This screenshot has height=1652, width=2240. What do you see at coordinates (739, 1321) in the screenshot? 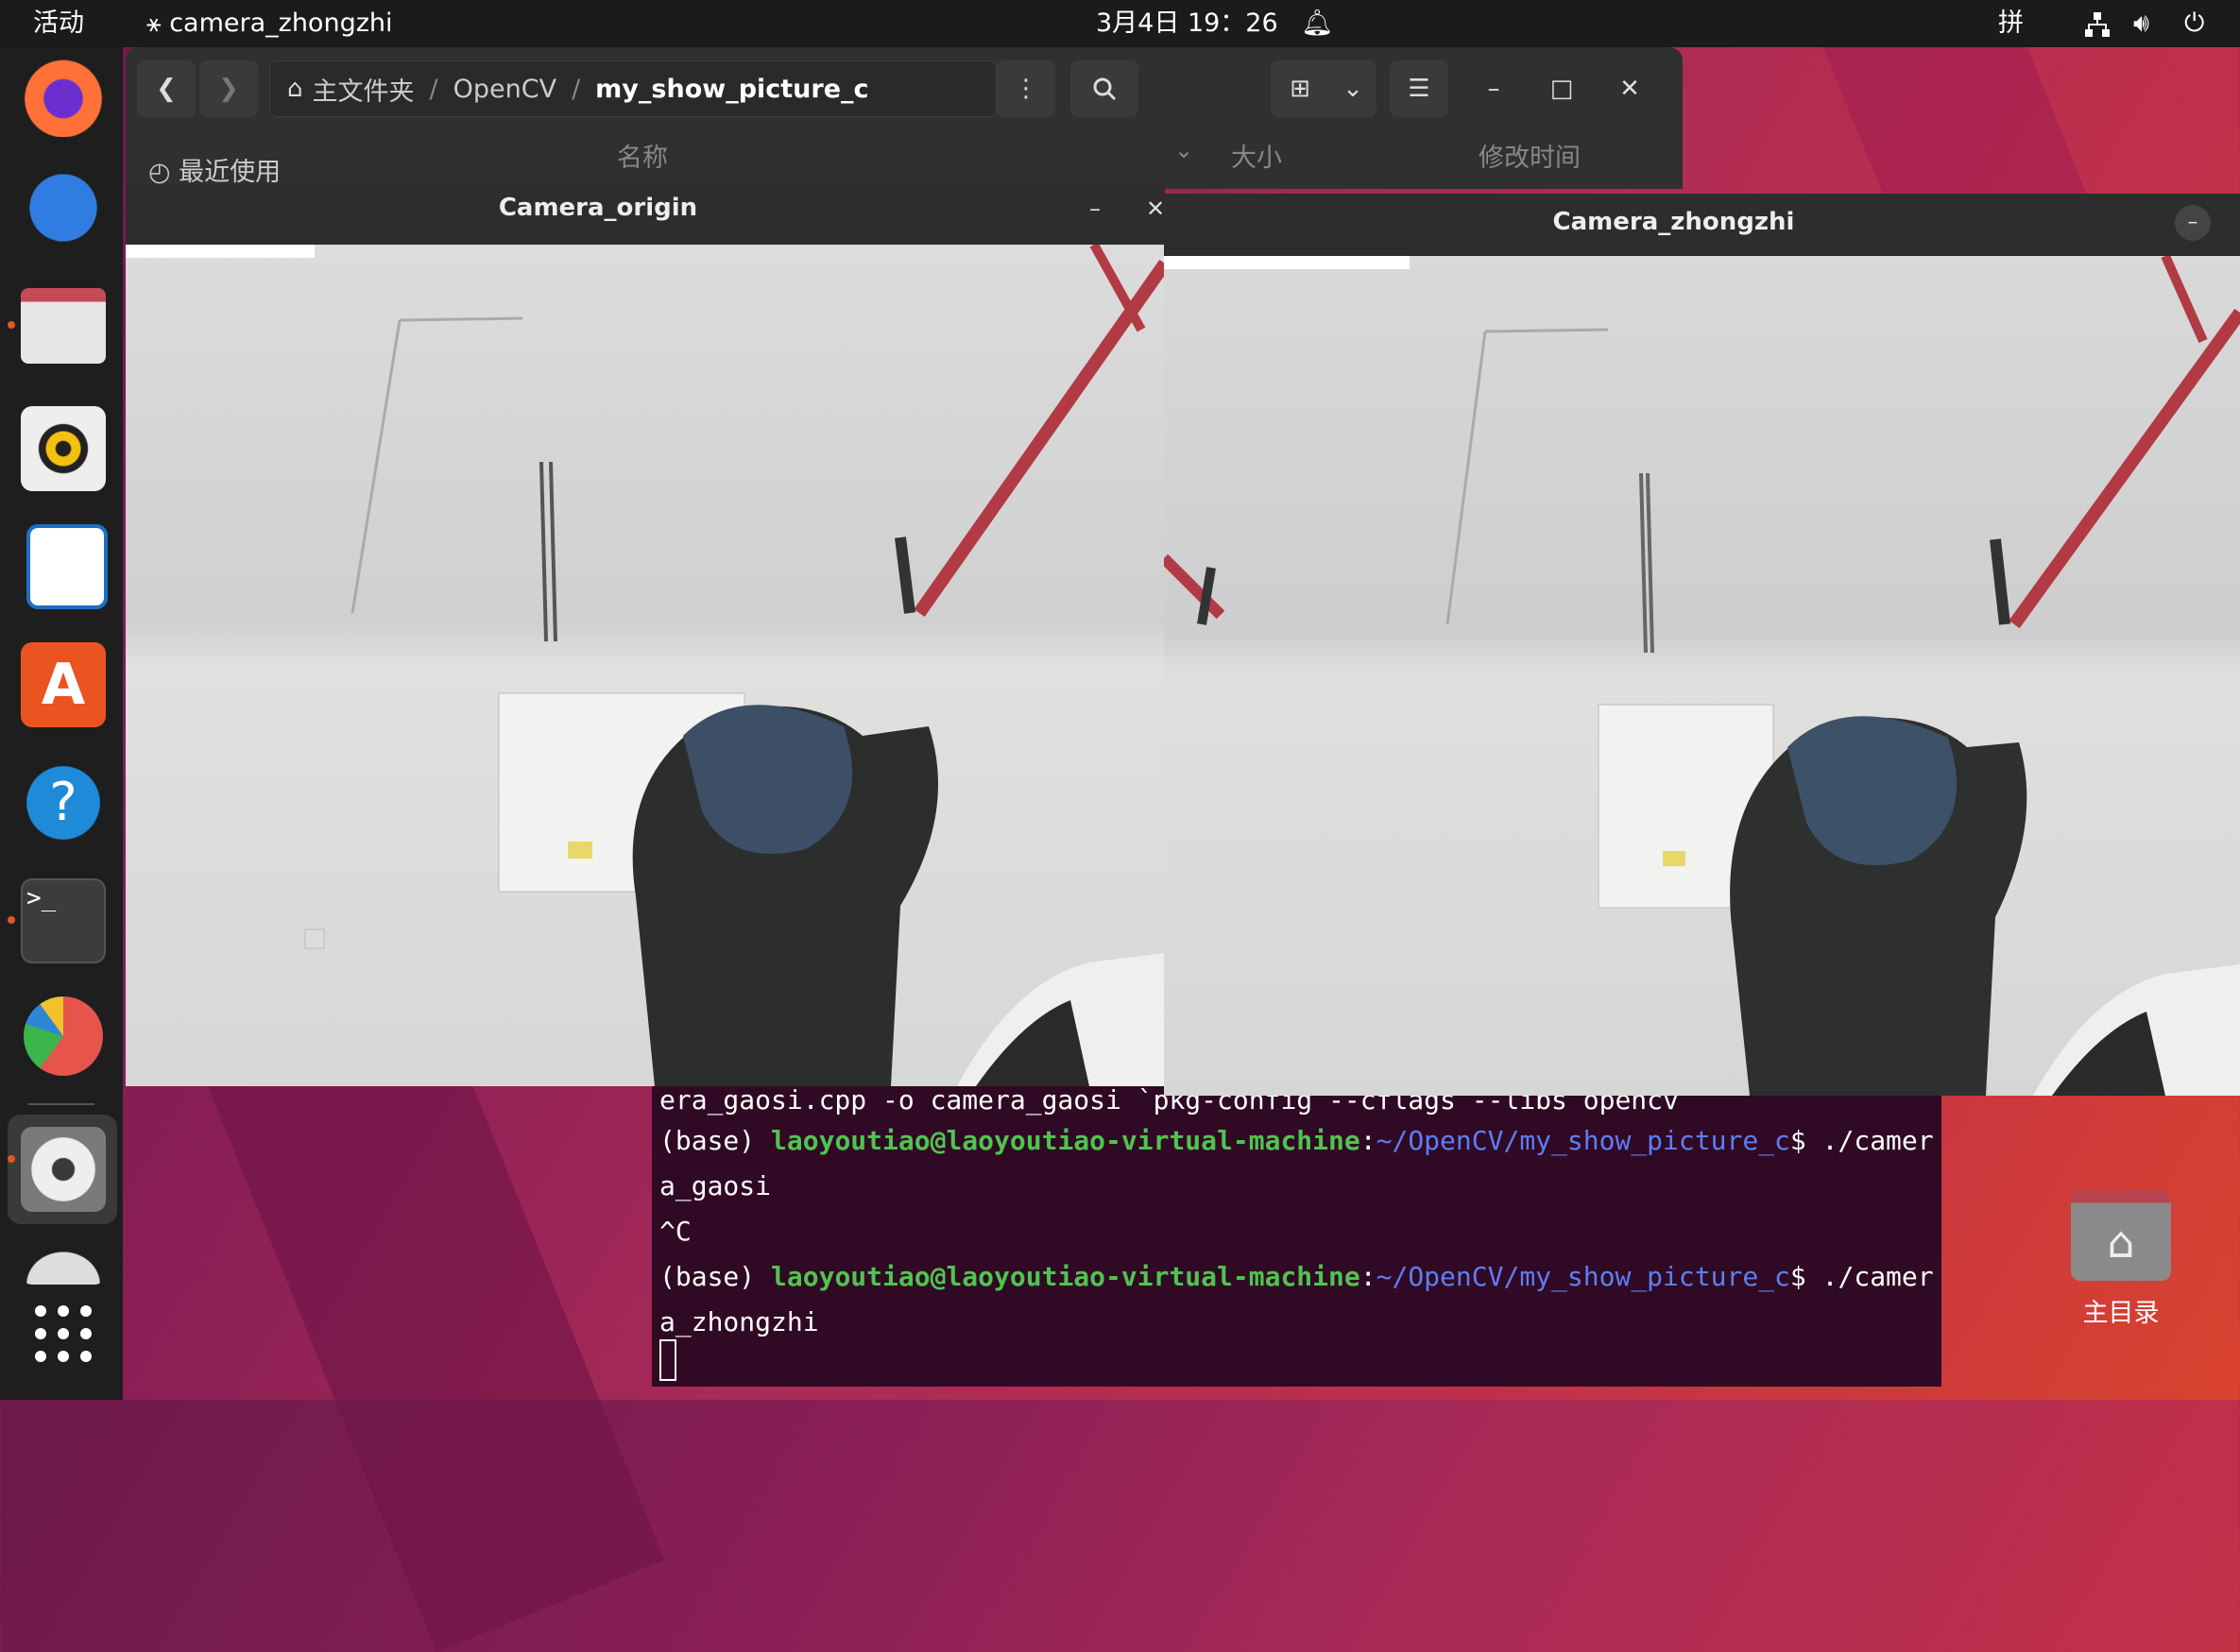
I see `terminal-line: a_zhongzhi` at bounding box center [739, 1321].